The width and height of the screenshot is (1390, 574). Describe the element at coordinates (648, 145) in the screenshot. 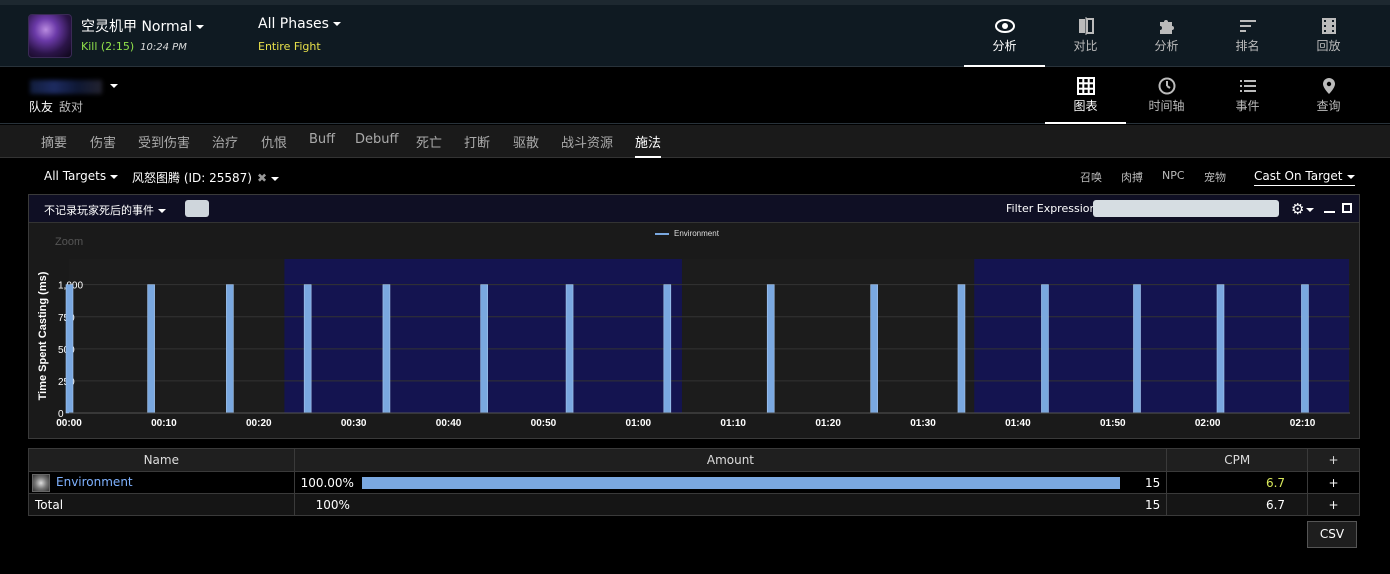

I see `tab-casts: 施法` at that location.